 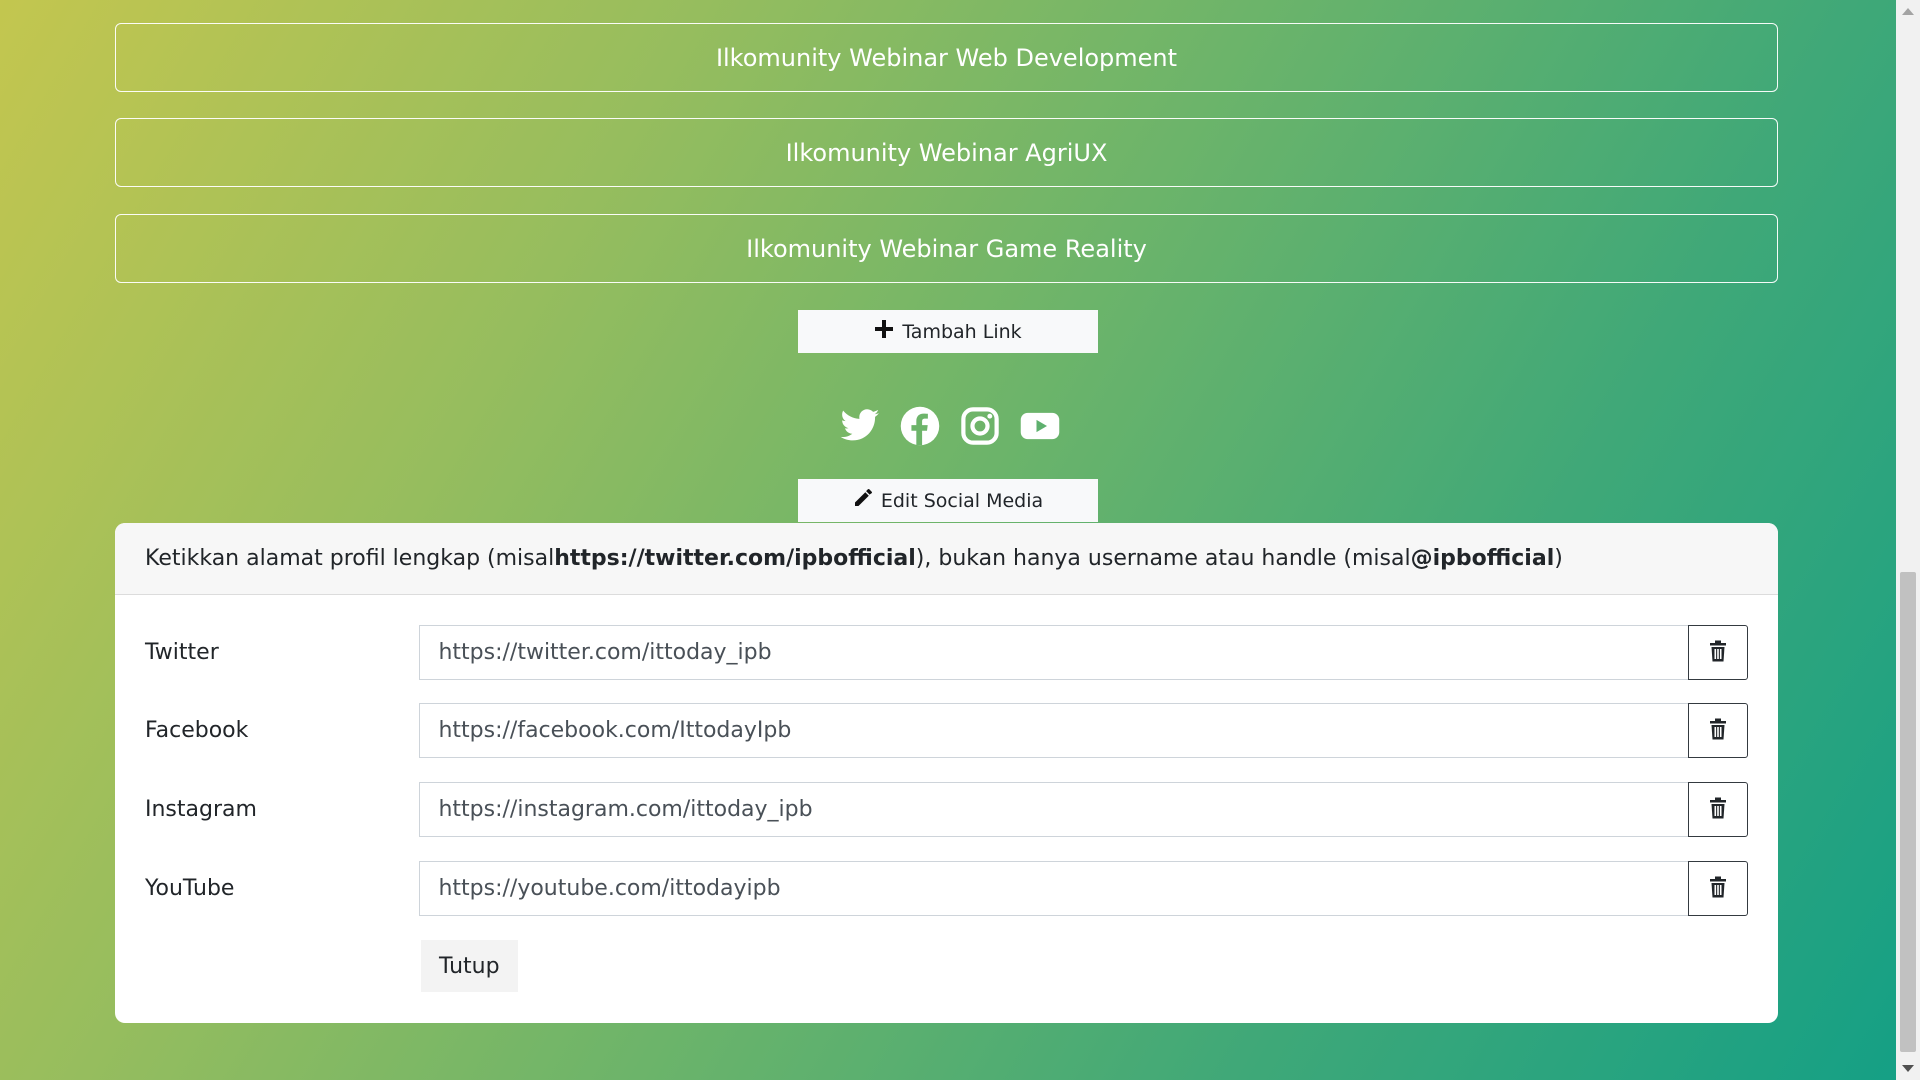 What do you see at coordinates (980, 426) in the screenshot?
I see `instagram-icon` at bounding box center [980, 426].